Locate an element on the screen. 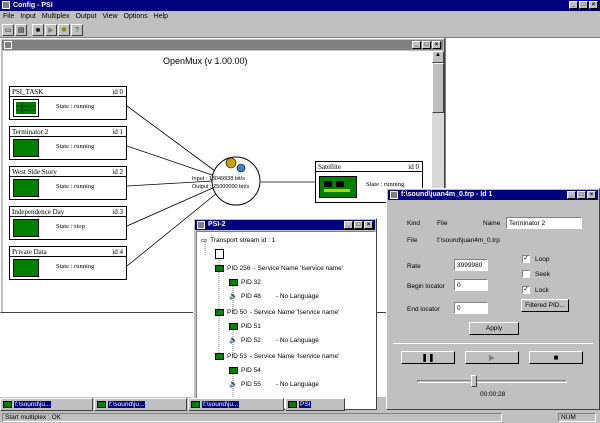 This screenshot has height=423, width=600. node-id: id 2 is located at coordinates (117, 172).